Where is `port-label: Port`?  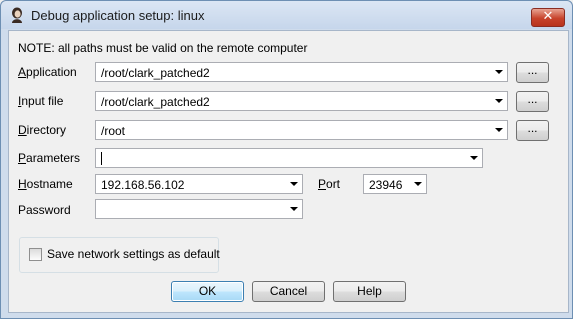
port-label: Port is located at coordinates (329, 184).